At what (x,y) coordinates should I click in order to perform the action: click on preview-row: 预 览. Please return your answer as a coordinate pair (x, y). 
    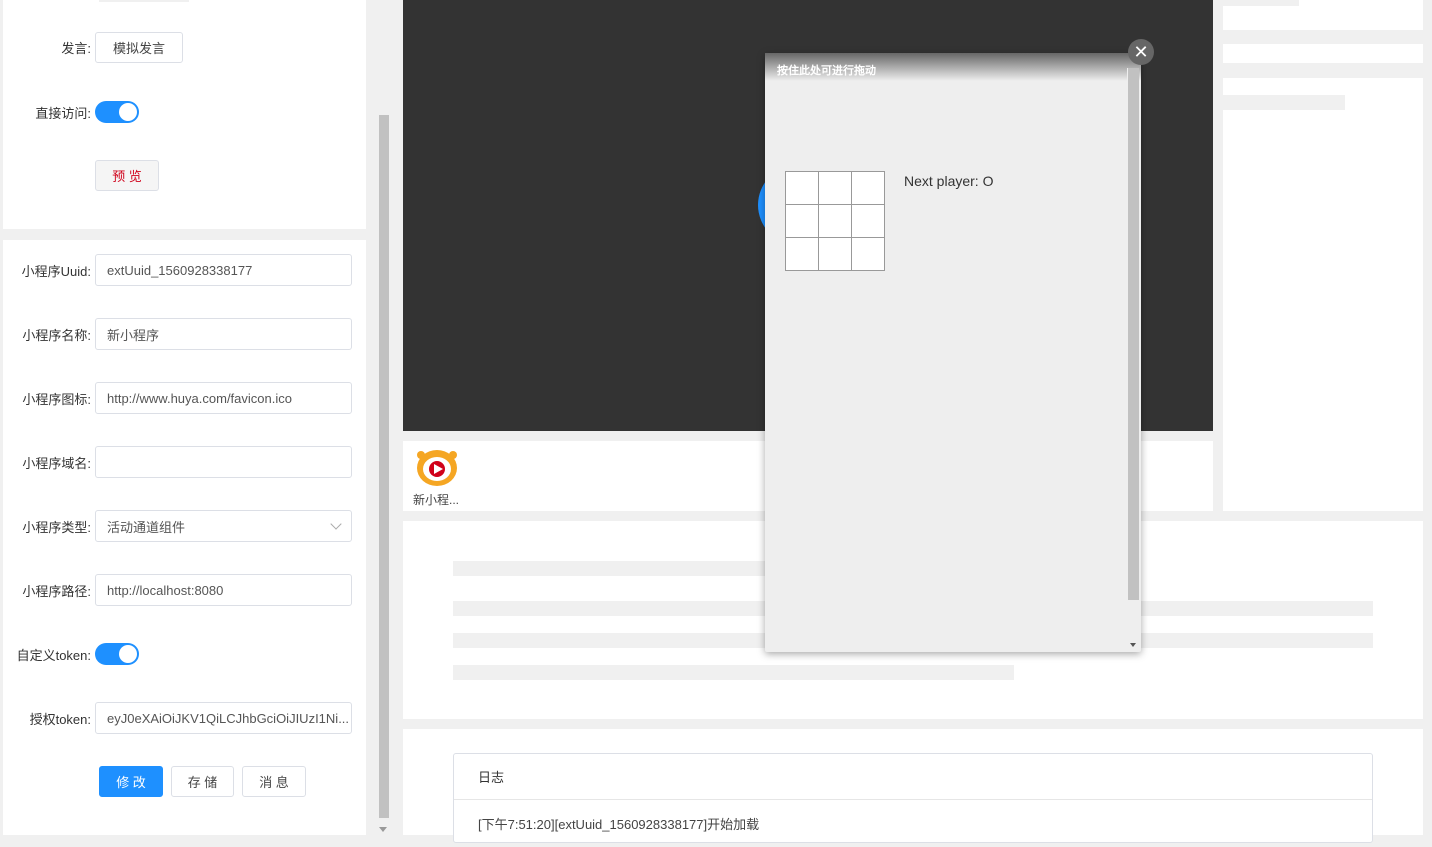
    Looking at the image, I should click on (81, 175).